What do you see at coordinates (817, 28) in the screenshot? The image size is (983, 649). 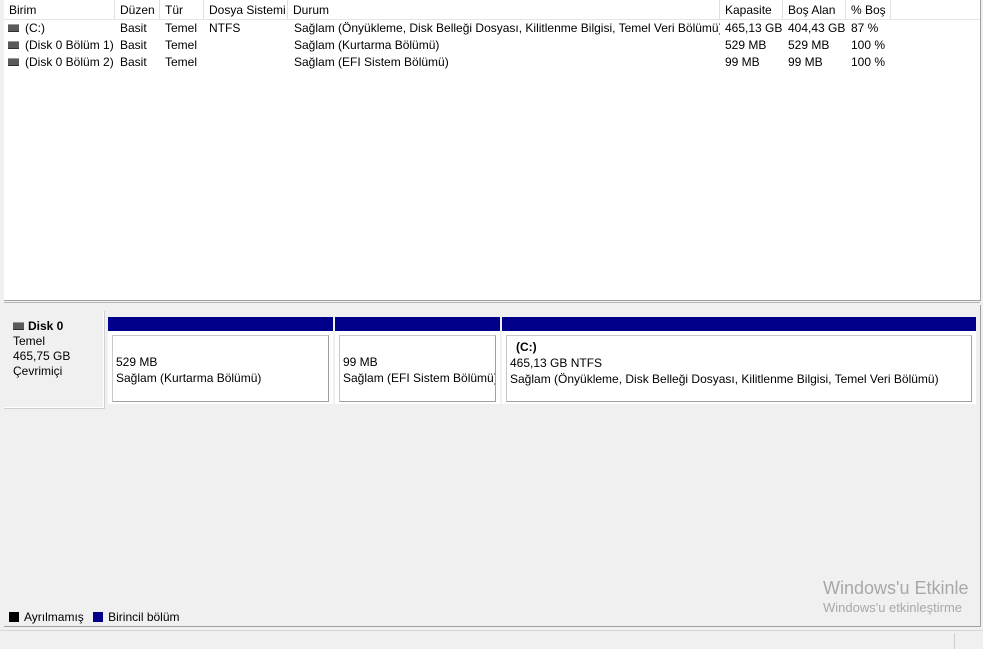 I see `volume-free-space: 404,43 GB` at bounding box center [817, 28].